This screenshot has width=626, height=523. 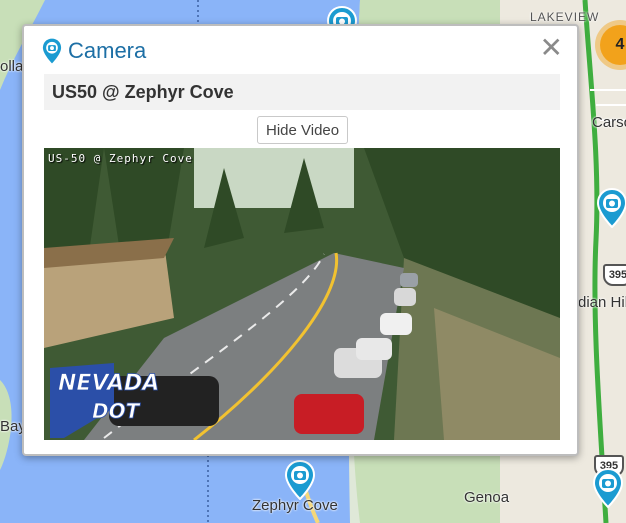 I want to click on map-label-ollala: olla, so click(x=12, y=66).